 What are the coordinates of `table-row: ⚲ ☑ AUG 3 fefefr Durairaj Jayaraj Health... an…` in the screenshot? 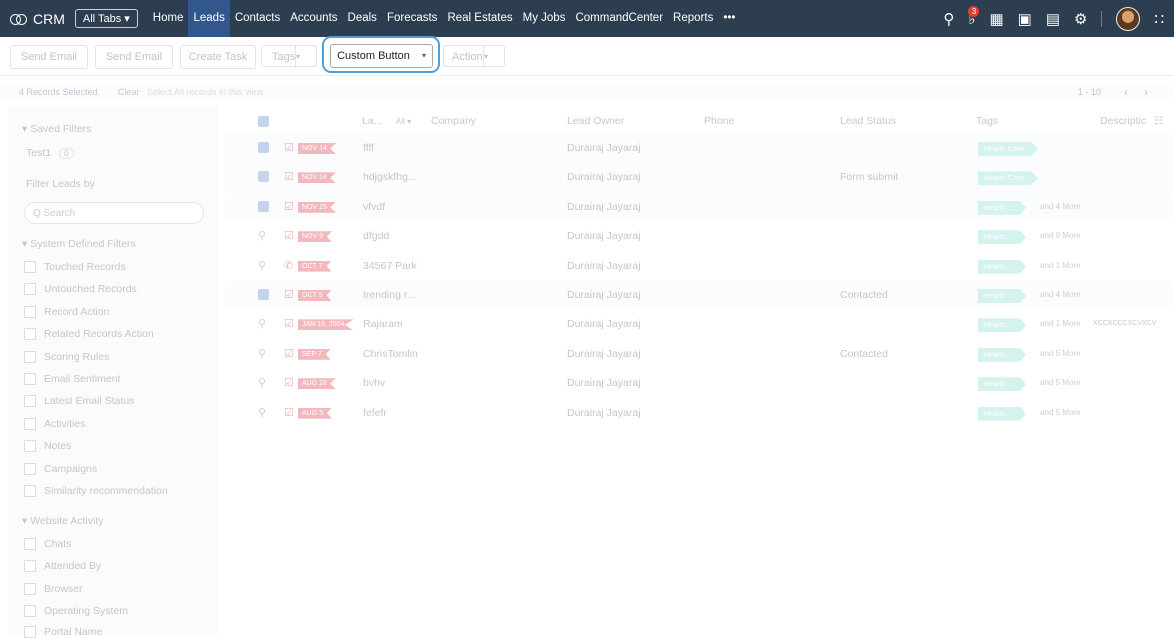 It's located at (699, 413).